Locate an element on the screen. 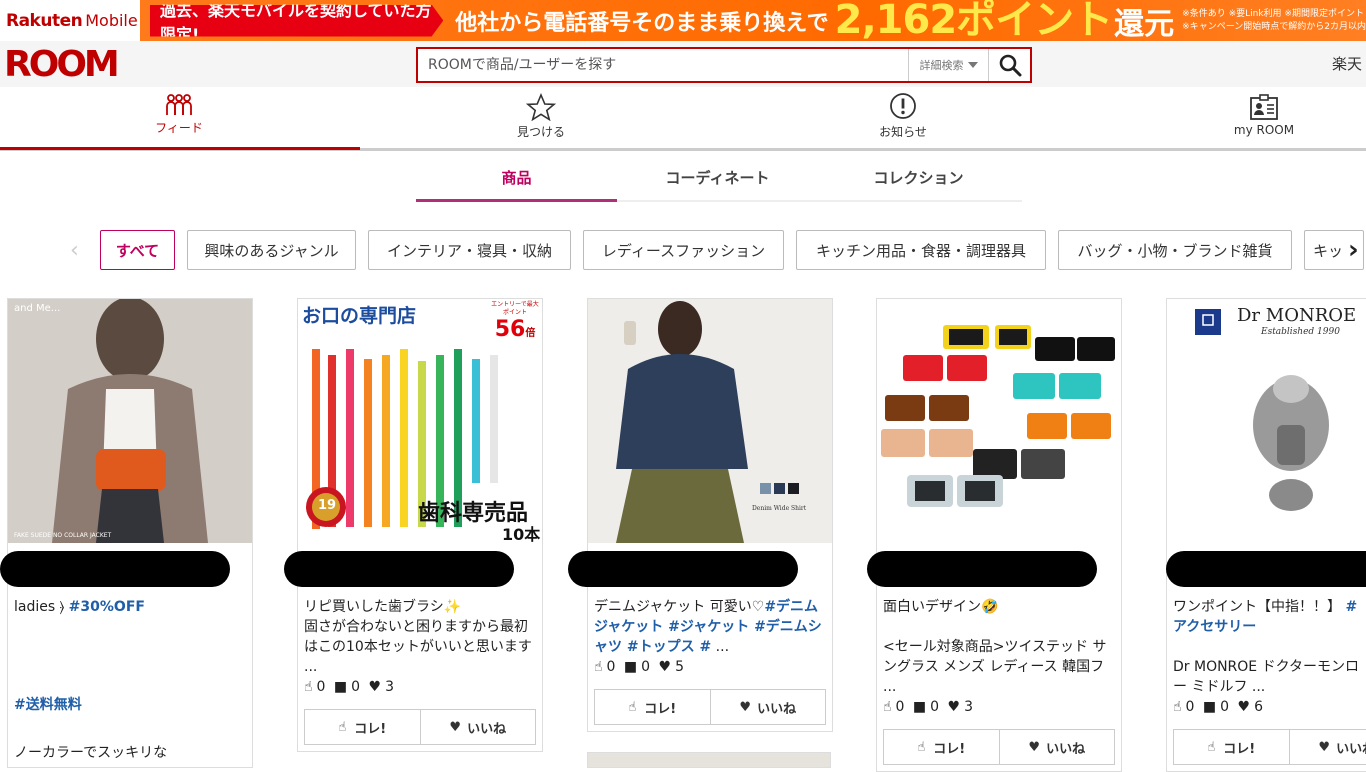 The width and height of the screenshot is (1366, 772). image-established: Established 1990 is located at coordinates (1300, 332).